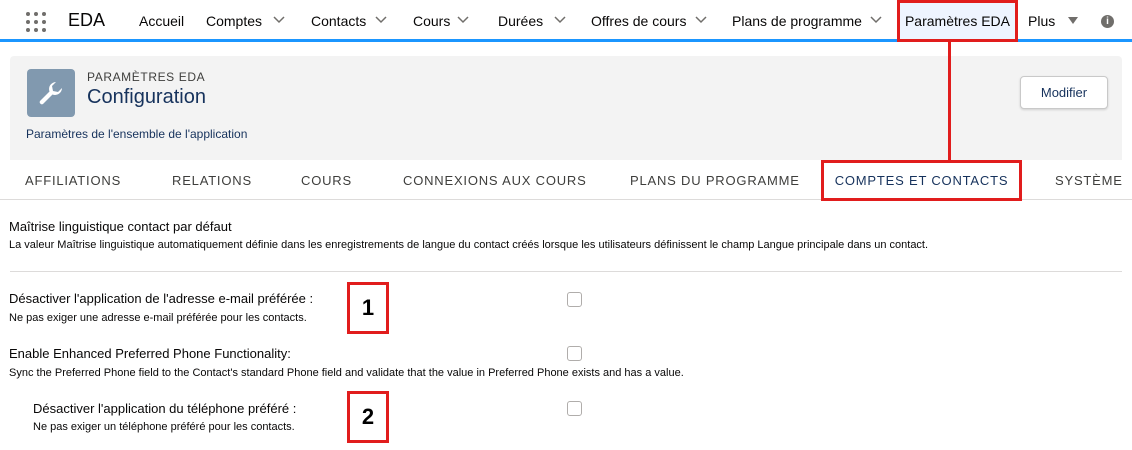  What do you see at coordinates (520, 21) in the screenshot?
I see `nav-item-durees: Durées` at bounding box center [520, 21].